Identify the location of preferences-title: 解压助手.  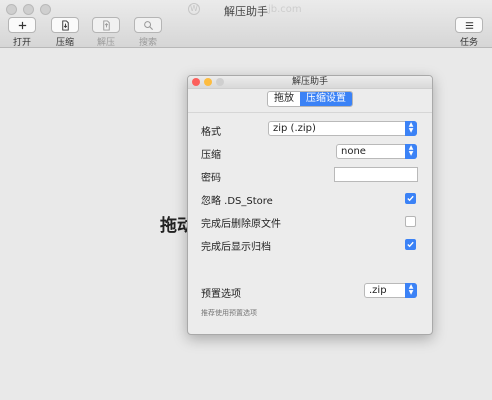
(309, 82).